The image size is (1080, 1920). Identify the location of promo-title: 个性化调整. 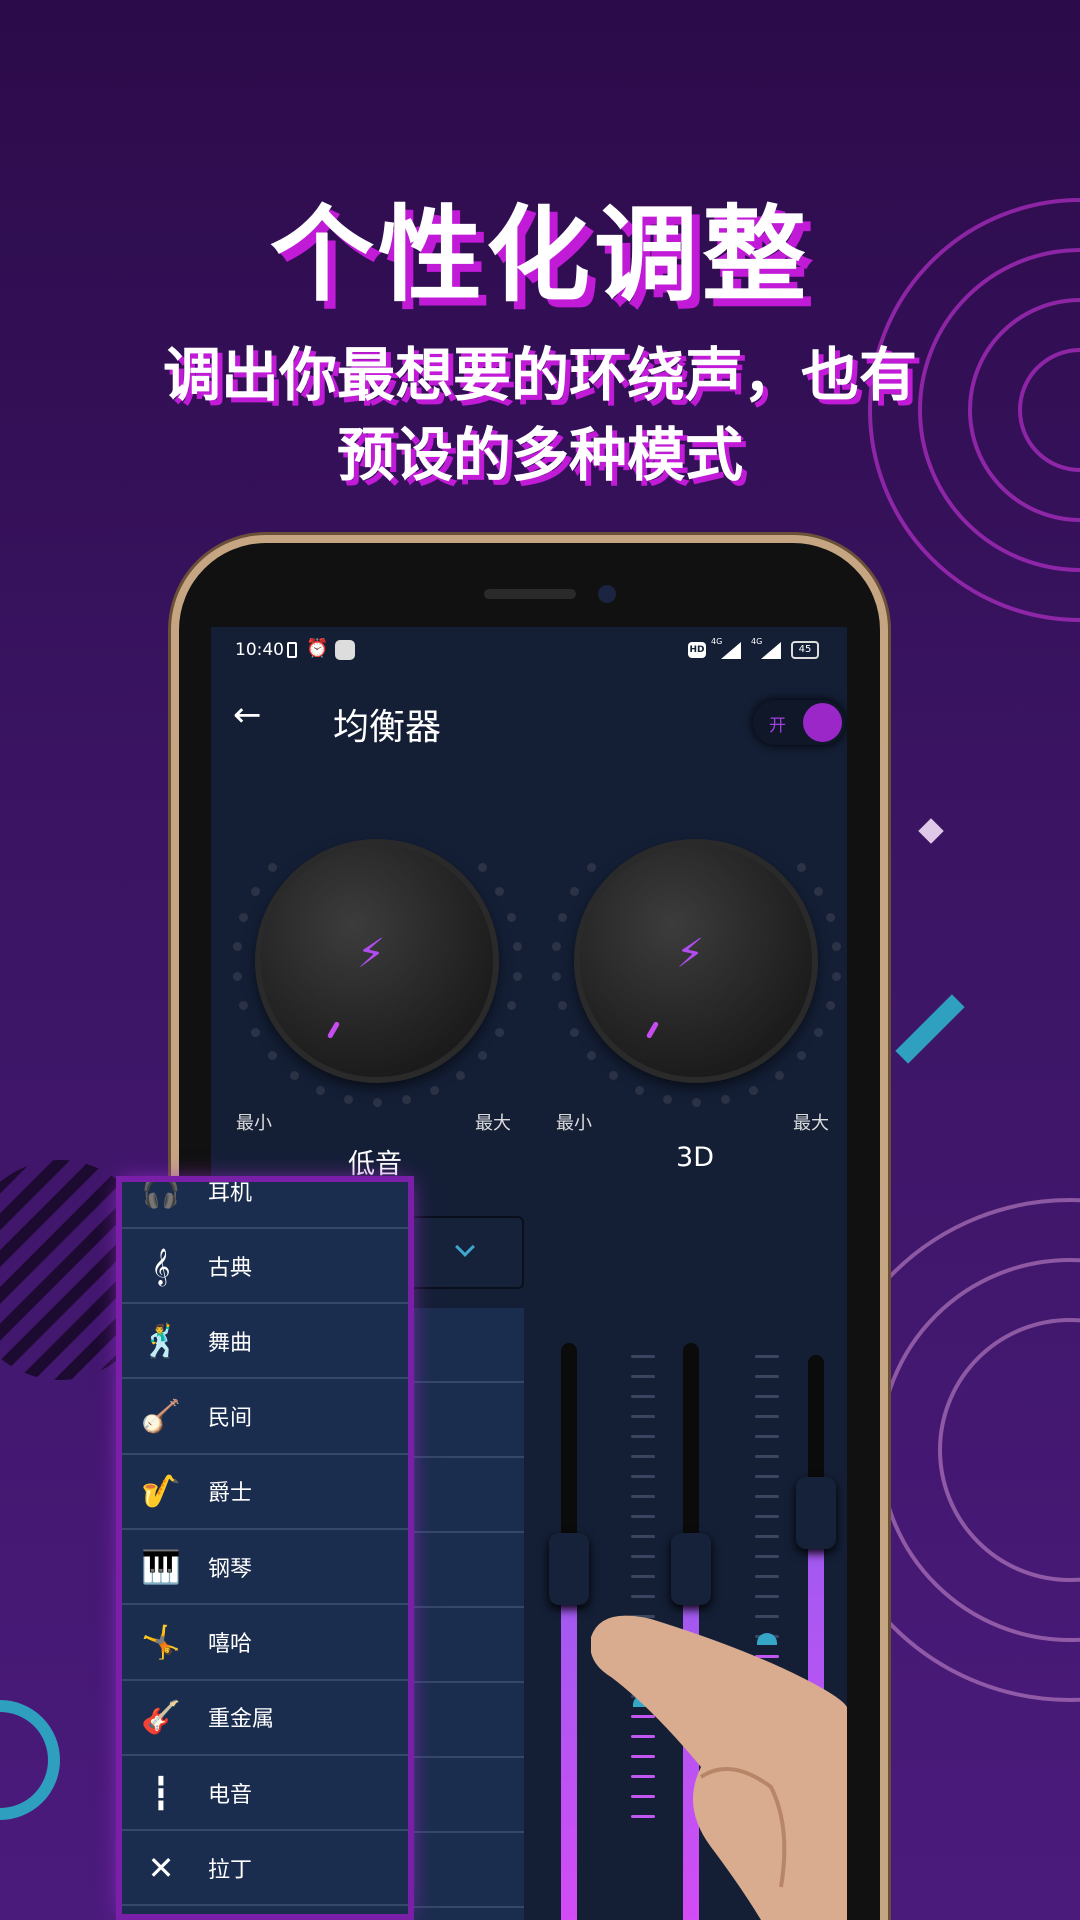
(539, 255).